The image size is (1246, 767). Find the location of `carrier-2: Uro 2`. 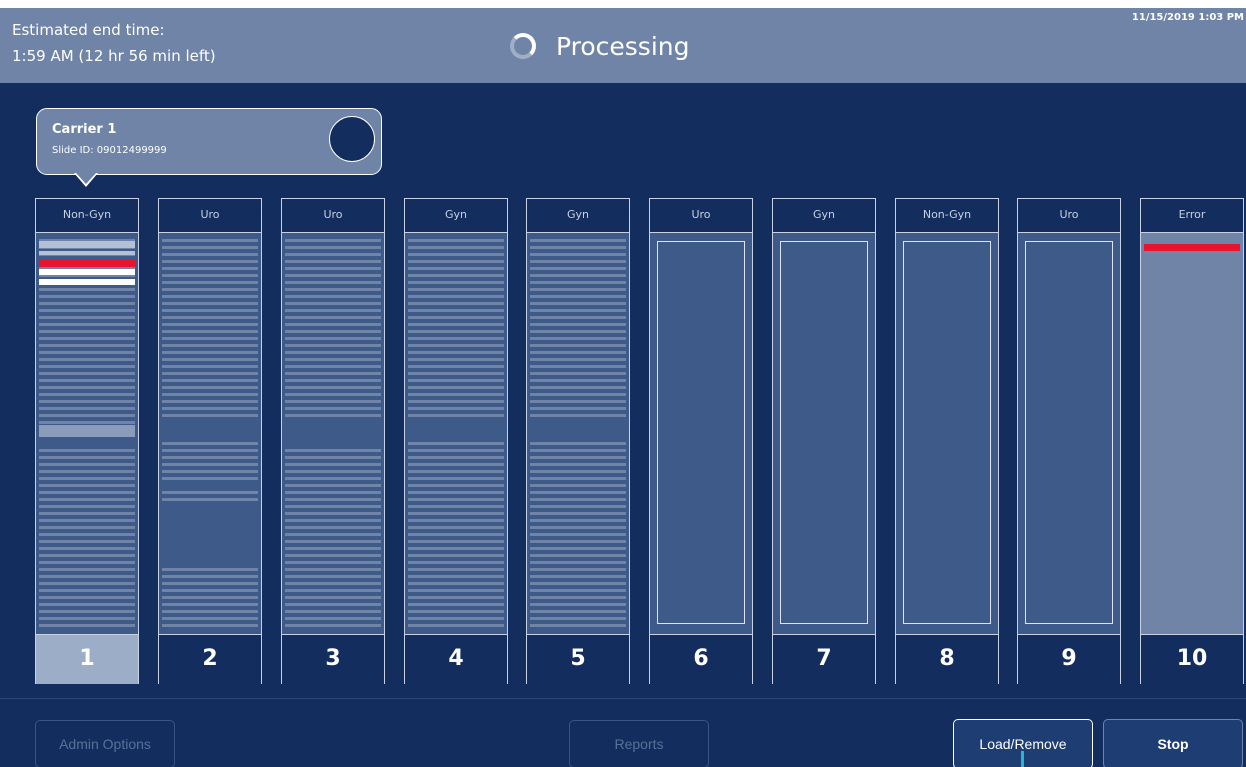

carrier-2: Uro 2 is located at coordinates (210, 441).